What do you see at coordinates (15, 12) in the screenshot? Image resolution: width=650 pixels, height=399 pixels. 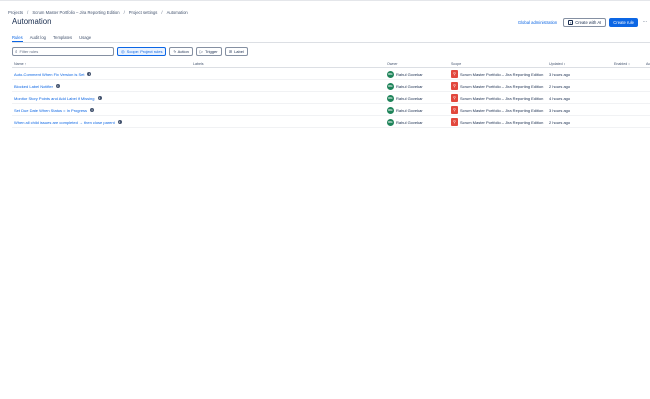 I see `breadcrumb-projects: Projects` at bounding box center [15, 12].